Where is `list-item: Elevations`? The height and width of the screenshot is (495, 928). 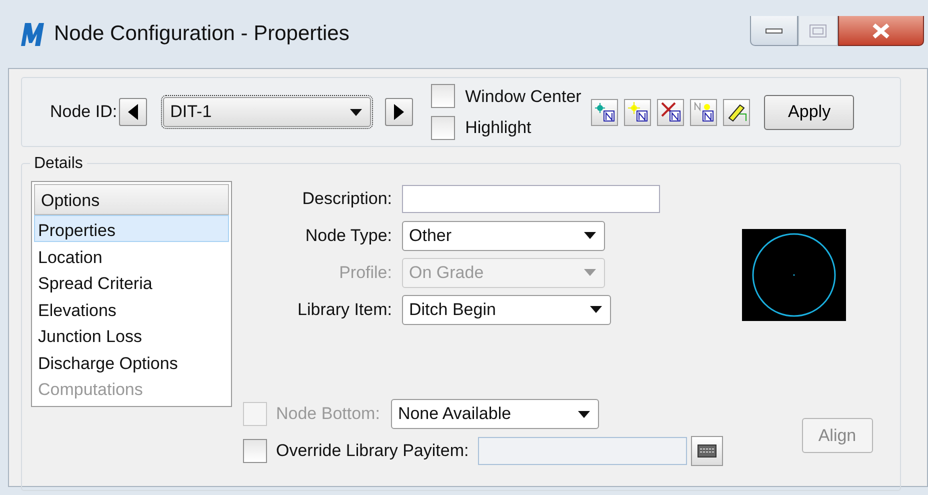 list-item: Elevations is located at coordinates (131, 307).